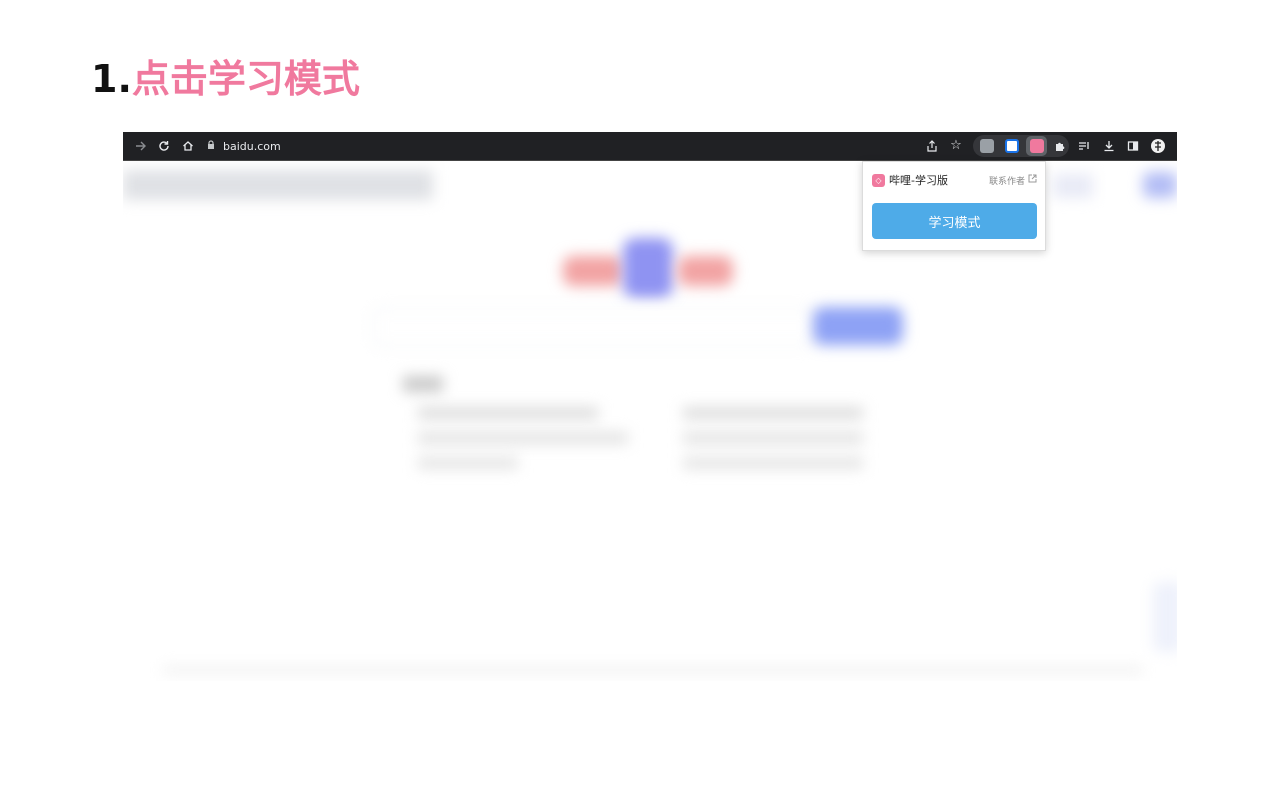  What do you see at coordinates (278, 185) in the screenshot?
I see `blurred-top-bar` at bounding box center [278, 185].